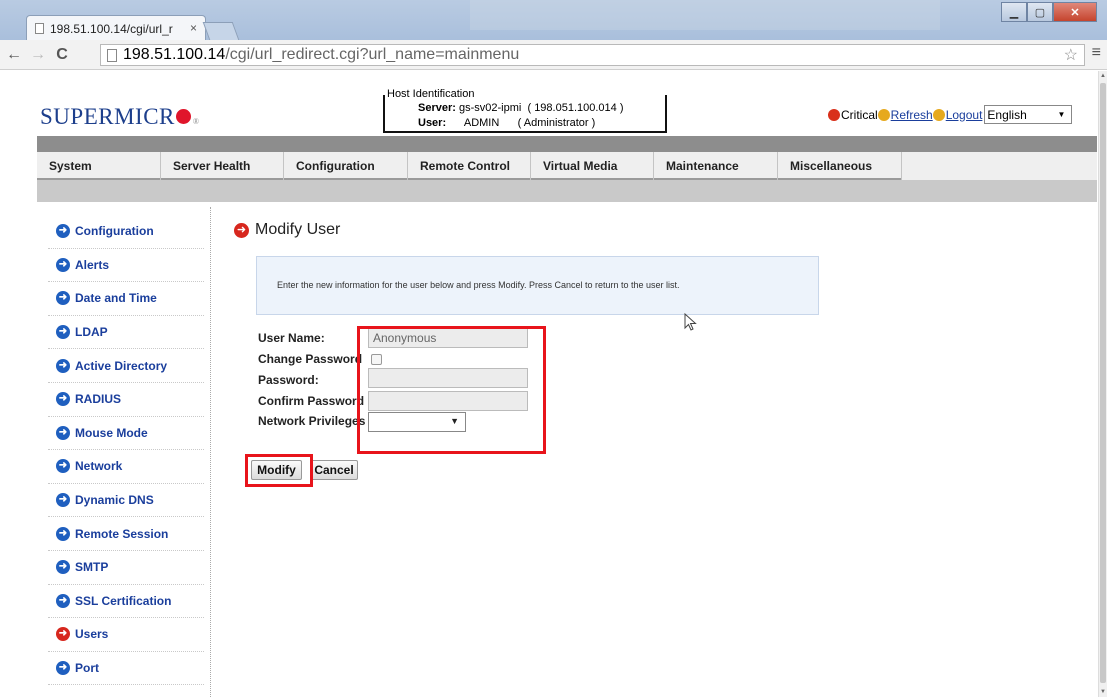 This screenshot has height=697, width=1107. I want to click on nav-configuration: Configuration, so click(346, 166).